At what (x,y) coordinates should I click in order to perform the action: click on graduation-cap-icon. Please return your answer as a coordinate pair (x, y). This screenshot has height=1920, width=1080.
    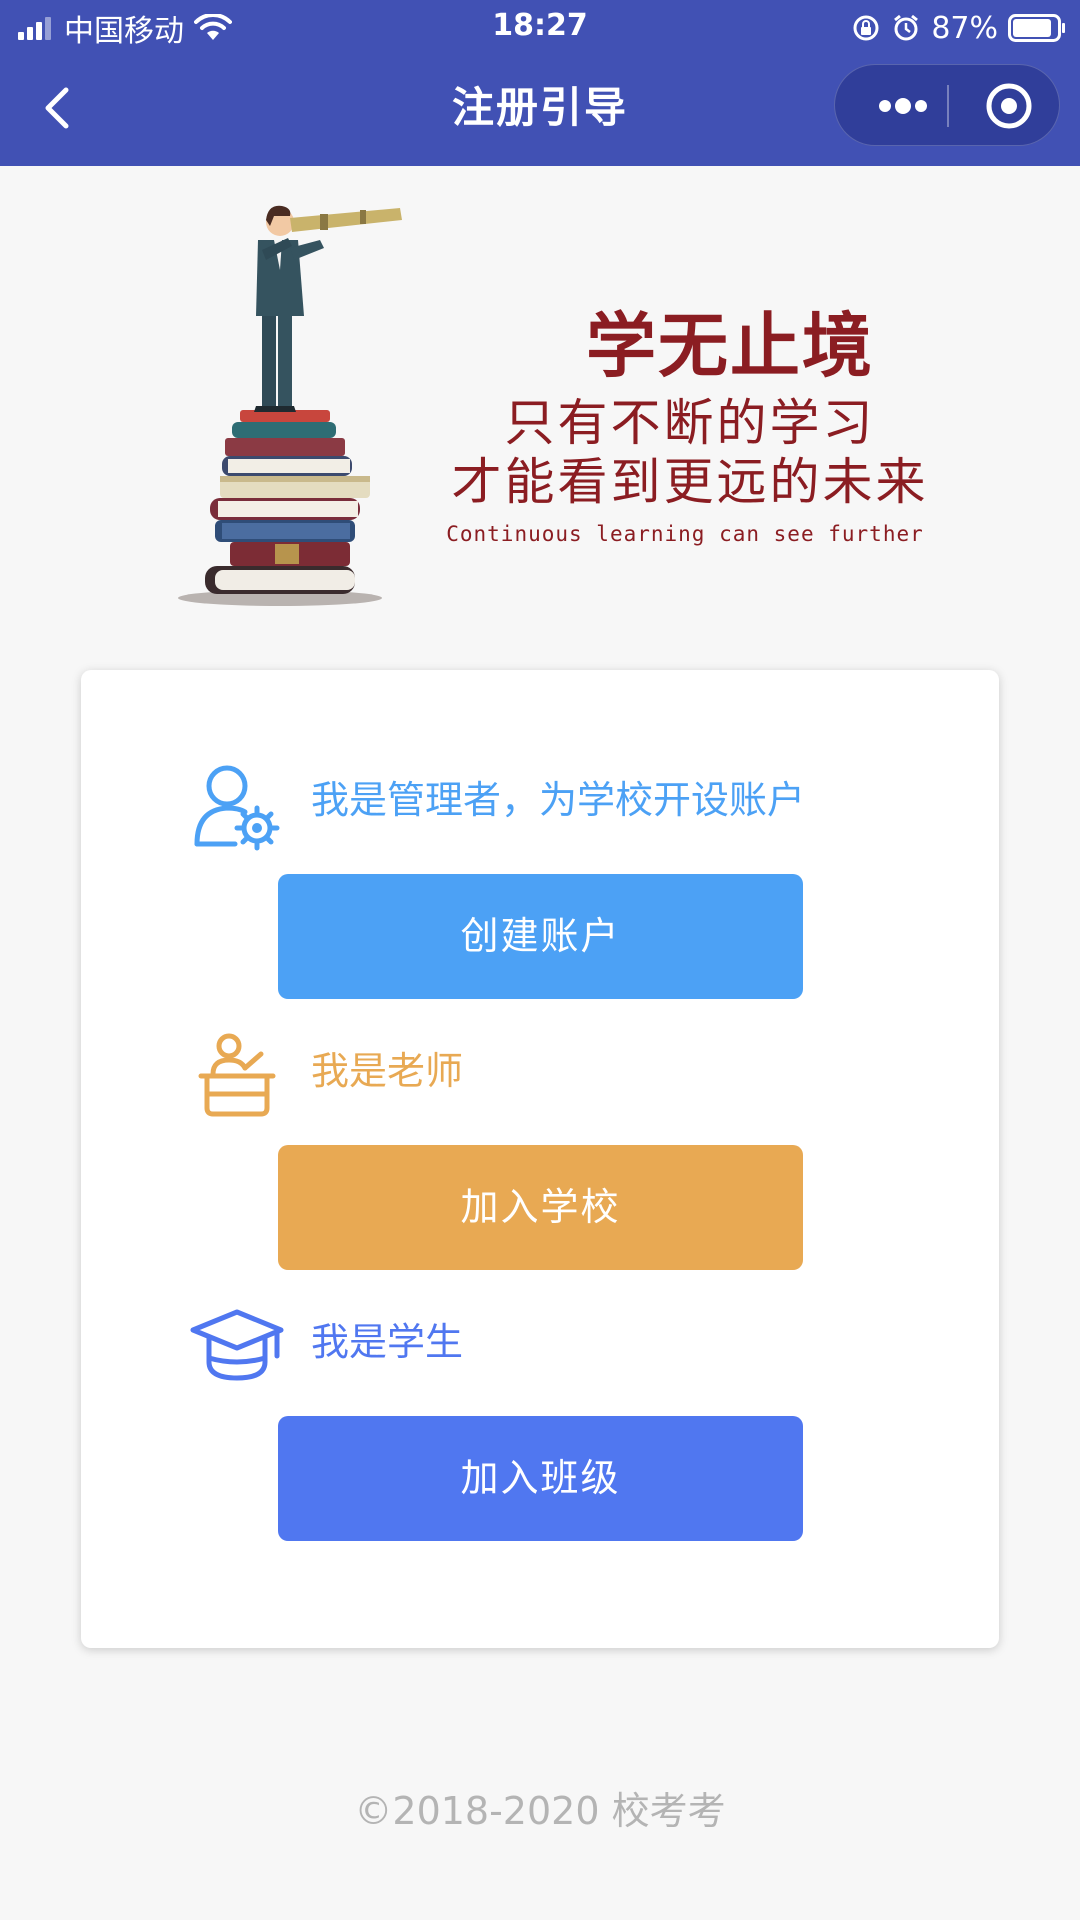
    Looking at the image, I should click on (237, 1348).